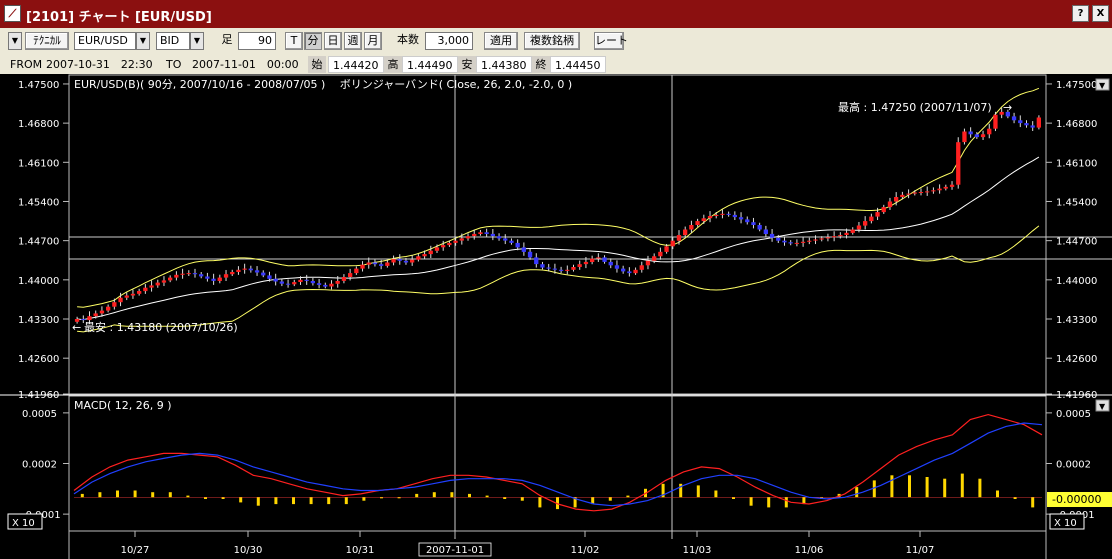 The width and height of the screenshot is (1112, 559). What do you see at coordinates (1067, 521) in the screenshot?
I see `scale-x10-right: X 10` at bounding box center [1067, 521].